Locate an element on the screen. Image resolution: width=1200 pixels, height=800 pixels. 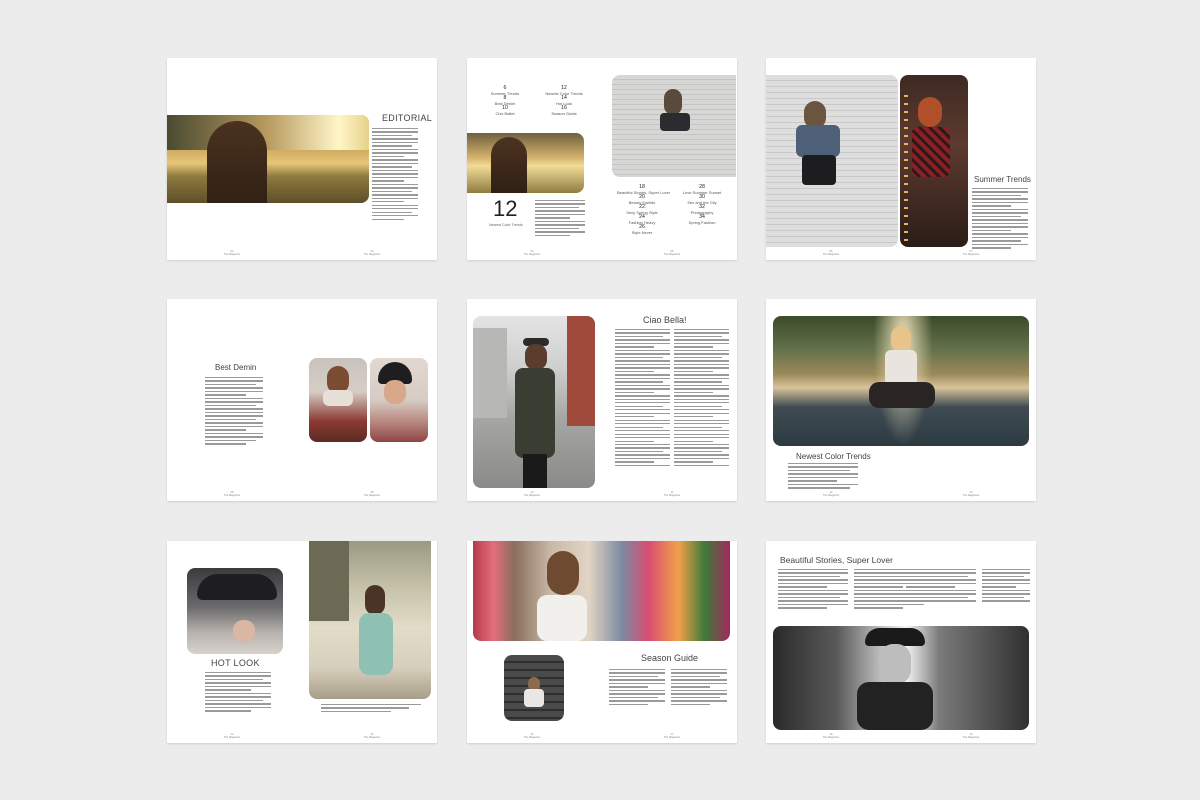
spread-editorial: EDITORIAL 02 The Magazine 03 The Magazine is located at coordinates (302, 159).